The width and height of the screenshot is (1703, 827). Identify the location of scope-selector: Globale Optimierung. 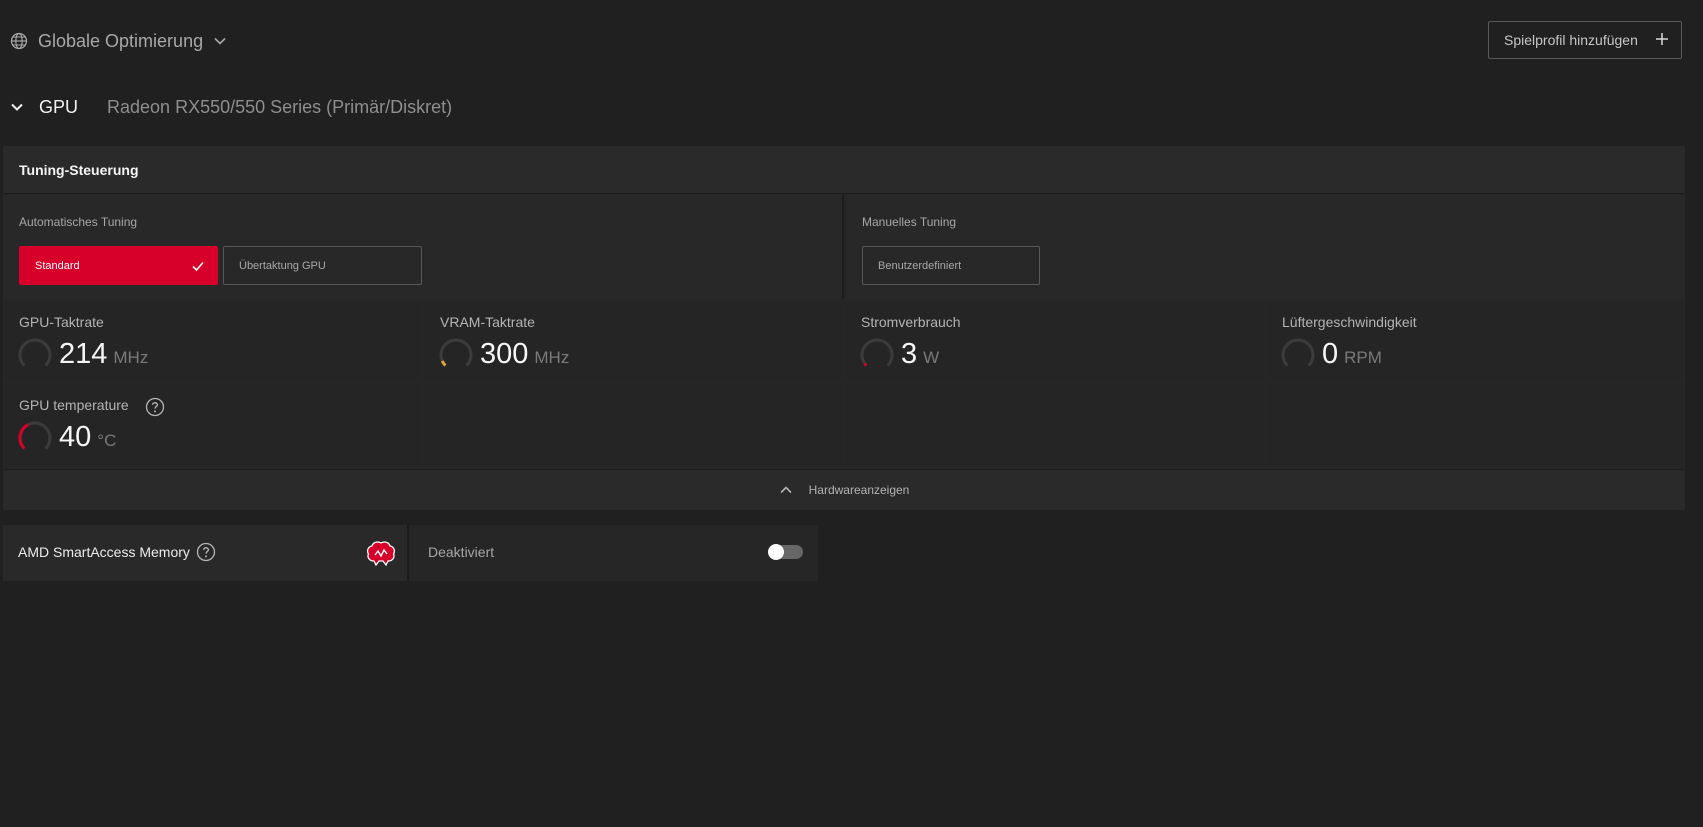
(118, 41).